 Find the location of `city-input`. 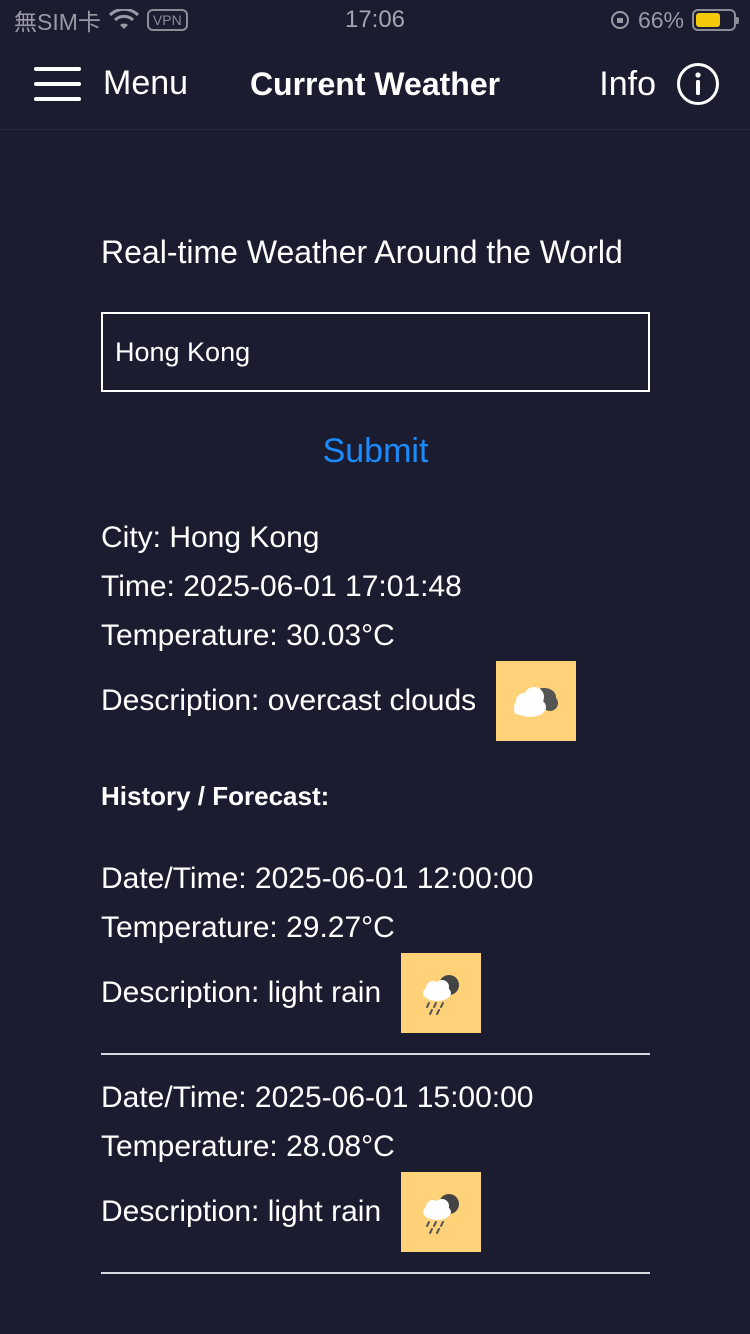

city-input is located at coordinates (375, 352).